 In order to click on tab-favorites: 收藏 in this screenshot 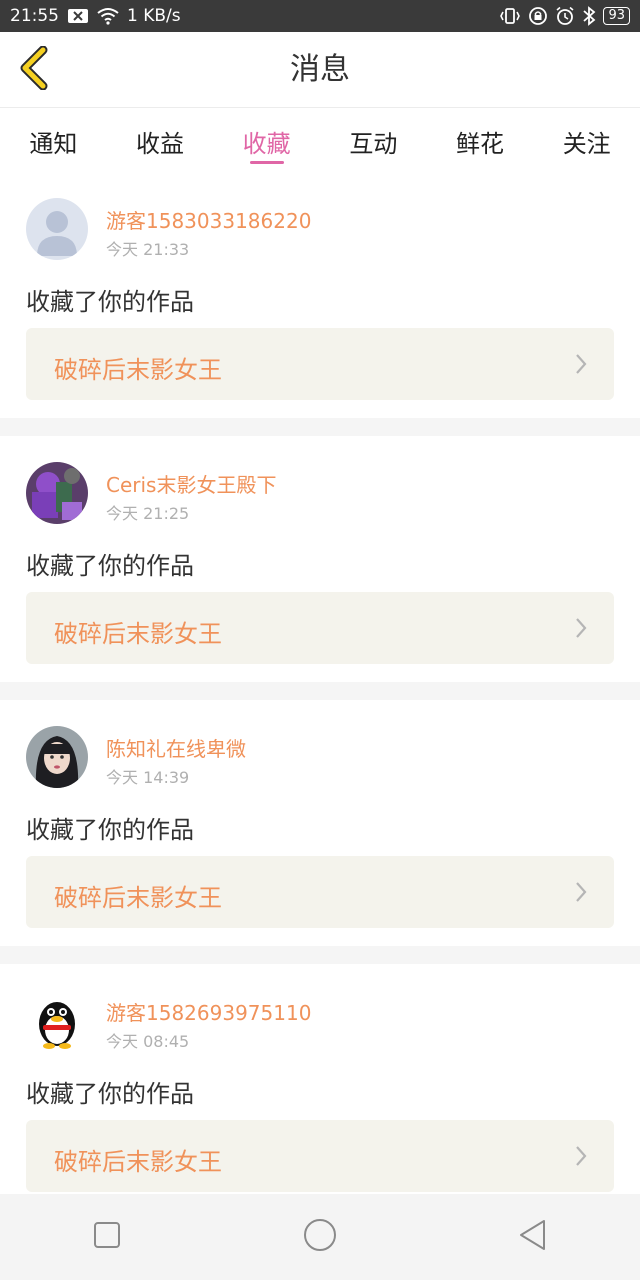, I will do `click(266, 140)`.